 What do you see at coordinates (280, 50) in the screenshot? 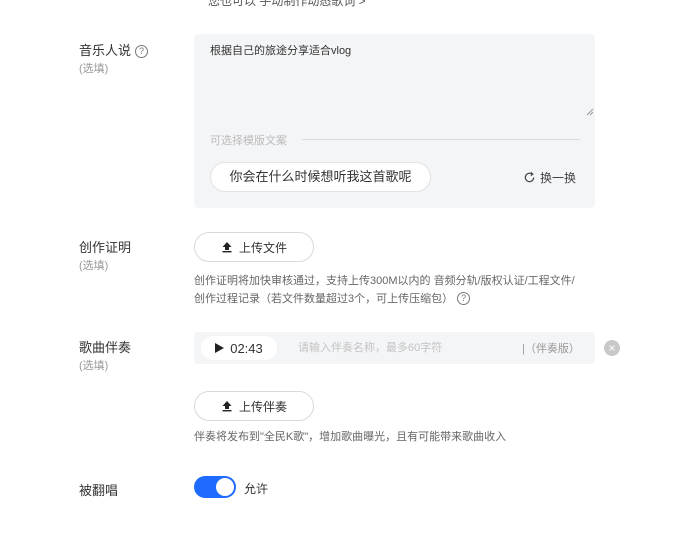
I see `music-says-textarea: 根据自己的旅途分享适合vlog` at bounding box center [280, 50].